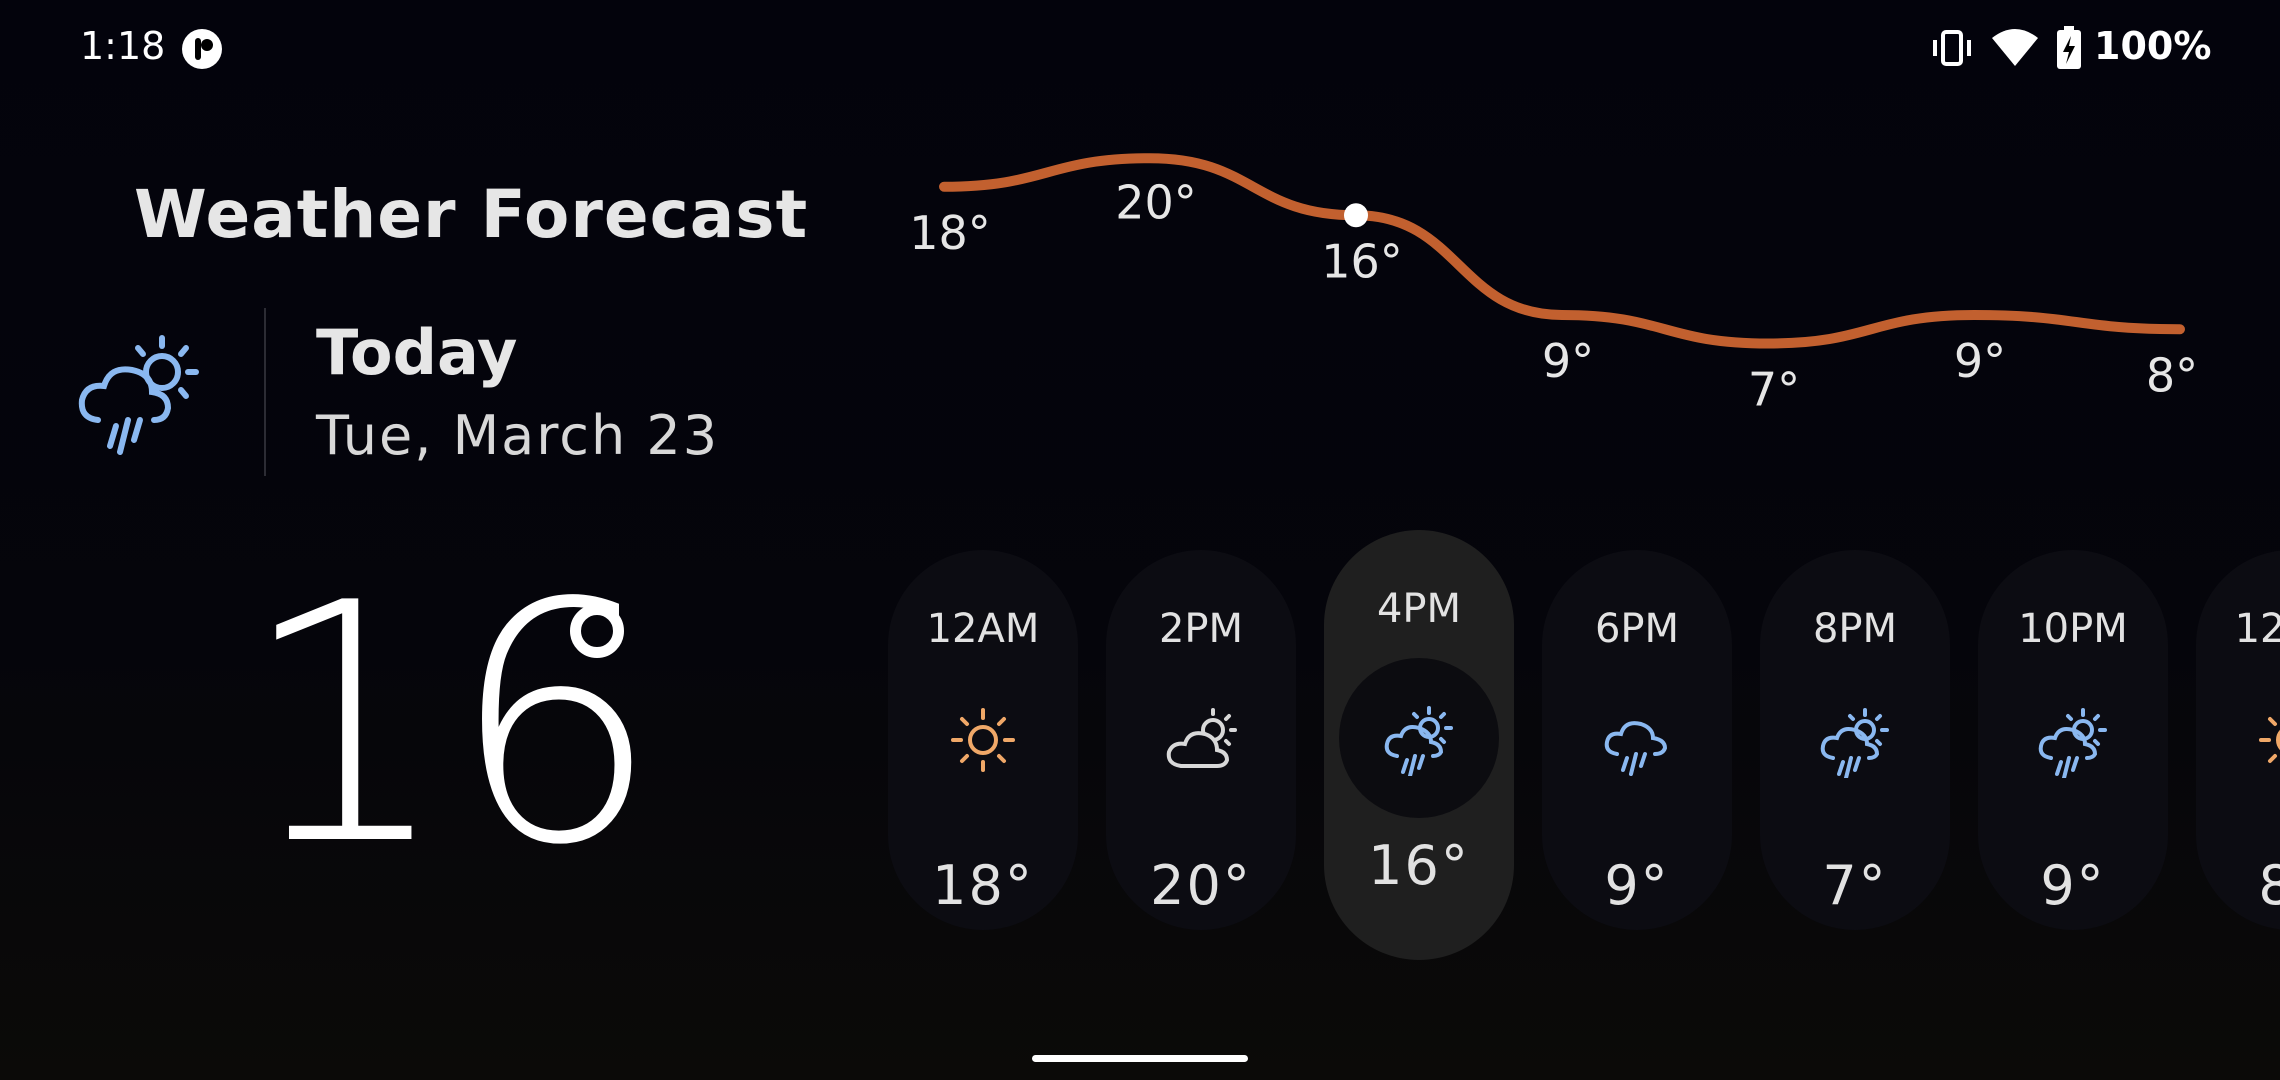  What do you see at coordinates (1140, 1058) in the screenshot?
I see `navigation-handle` at bounding box center [1140, 1058].